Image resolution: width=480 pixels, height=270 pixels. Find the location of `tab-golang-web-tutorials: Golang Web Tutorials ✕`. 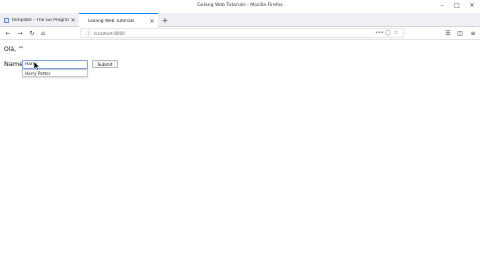

tab-golang-web-tutorials: Golang Web Tutorials ✕ is located at coordinates (118, 20).